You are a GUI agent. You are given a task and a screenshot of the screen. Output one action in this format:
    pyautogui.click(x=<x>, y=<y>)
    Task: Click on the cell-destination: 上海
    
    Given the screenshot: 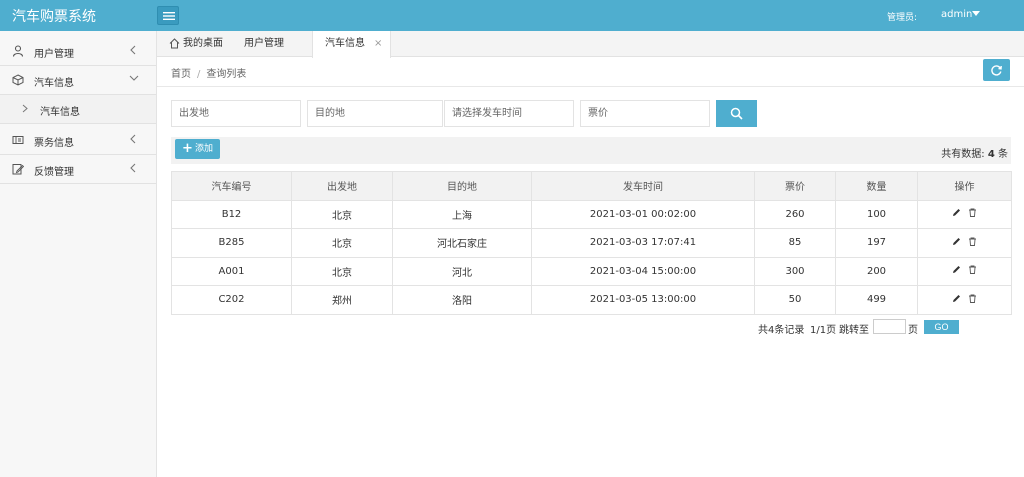 What is the action you would take?
    pyautogui.click(x=462, y=214)
    